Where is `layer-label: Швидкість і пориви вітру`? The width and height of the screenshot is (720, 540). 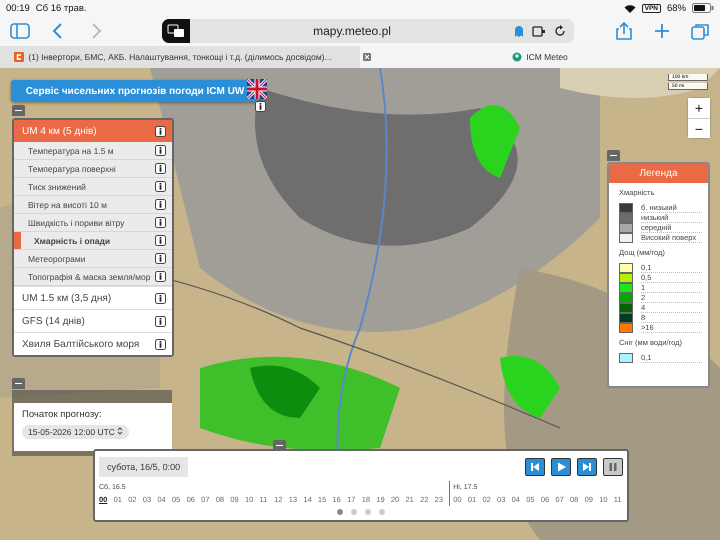 layer-label: Швидкість і пориви вітру is located at coordinates (76, 223).